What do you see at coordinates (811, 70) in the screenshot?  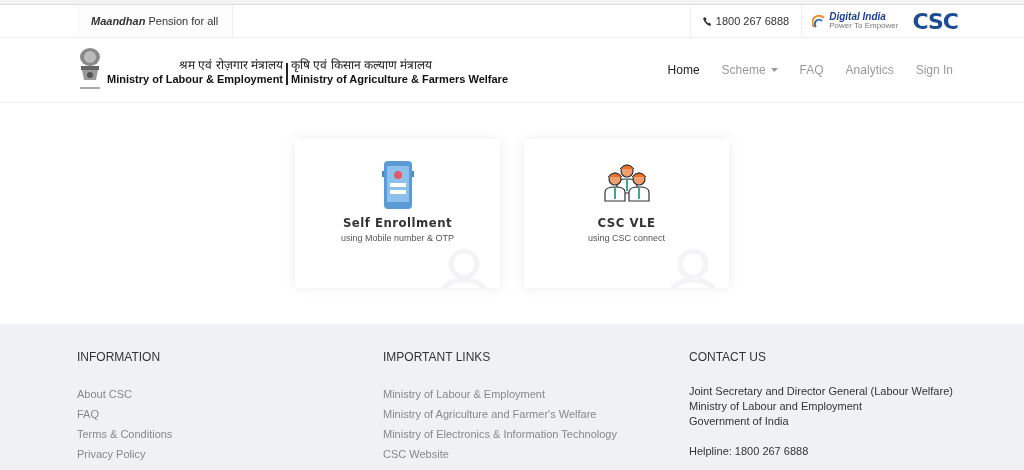 I see `nav-link: FAQ` at bounding box center [811, 70].